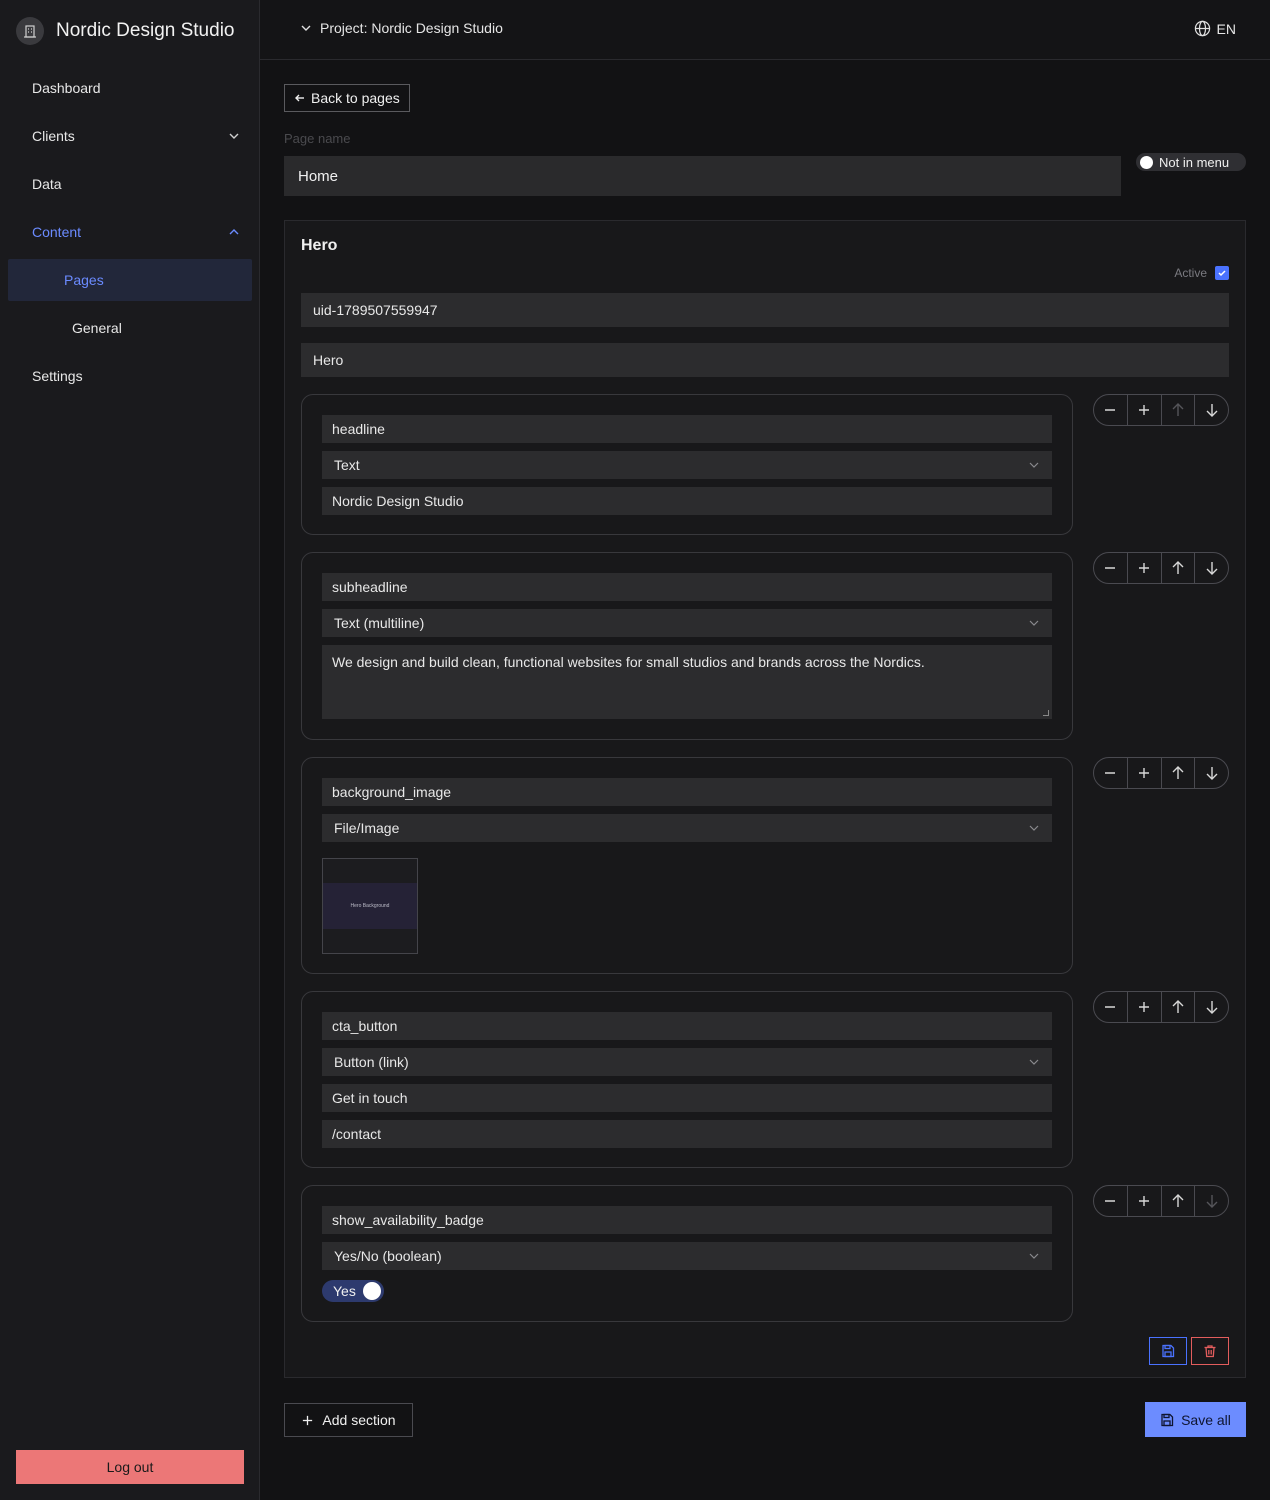 The width and height of the screenshot is (1270, 1500). Describe the element at coordinates (401, 28) in the screenshot. I see `project-selector: Project: Nordic Design Studio` at that location.